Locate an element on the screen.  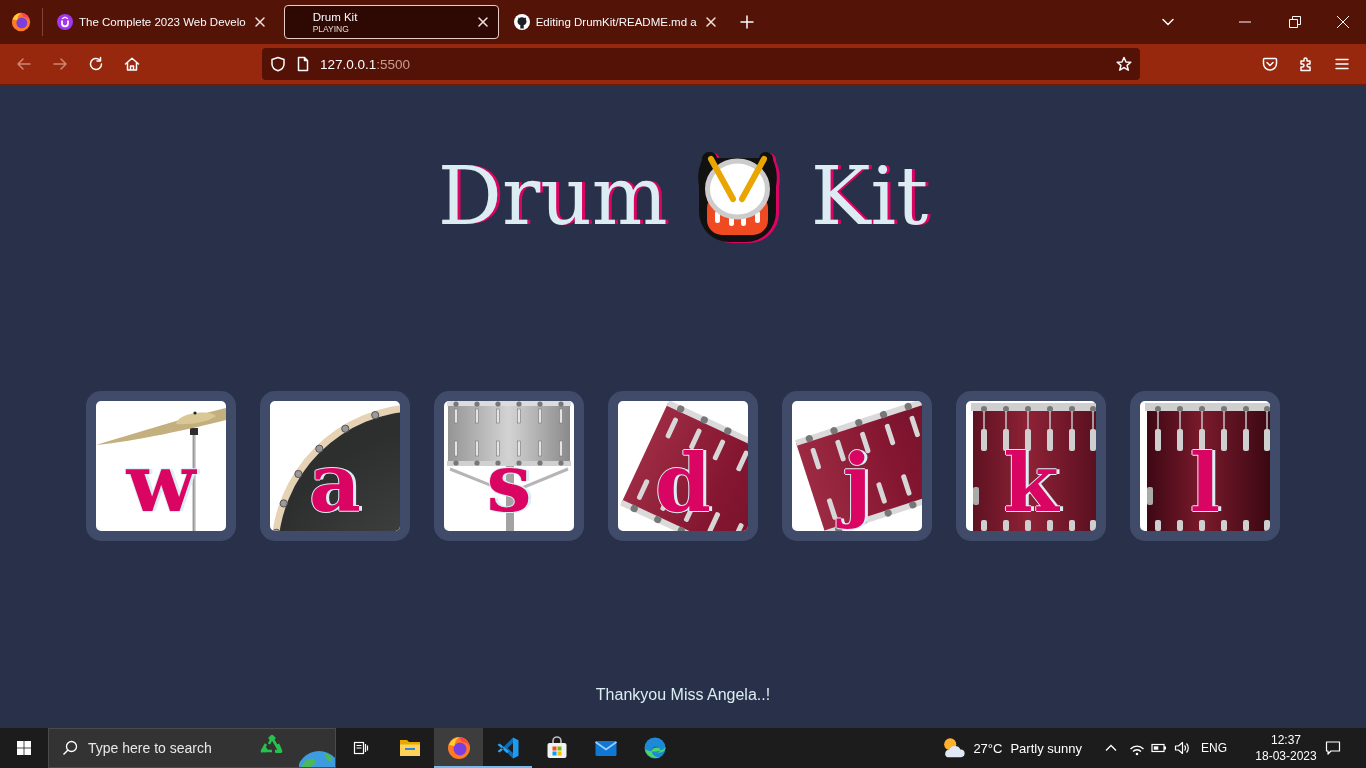
browser-tab: Drum Kit PLAYING is located at coordinates (391, 22).